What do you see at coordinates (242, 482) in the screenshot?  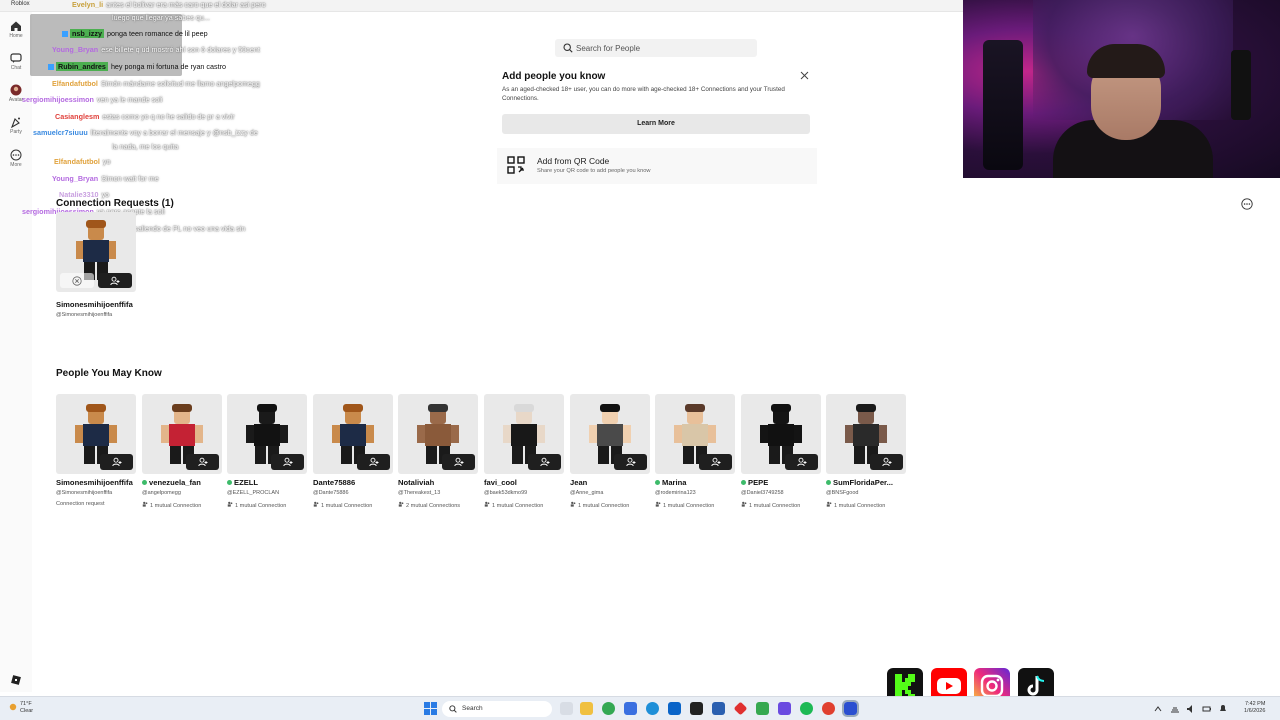 I see `person-name: EZELL` at bounding box center [242, 482].